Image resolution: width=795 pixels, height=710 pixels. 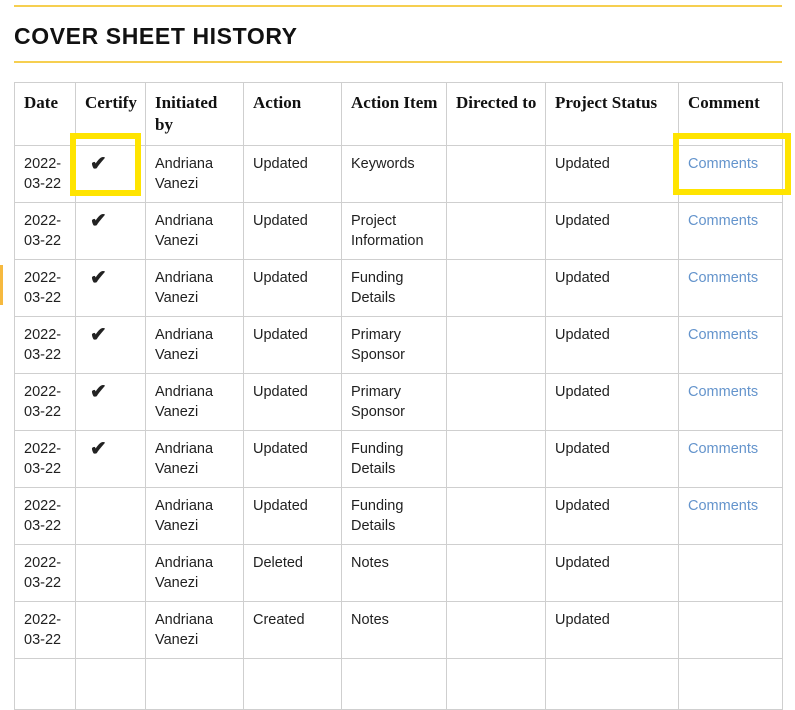 I want to click on column-header-comment: Comment, so click(x=730, y=114).